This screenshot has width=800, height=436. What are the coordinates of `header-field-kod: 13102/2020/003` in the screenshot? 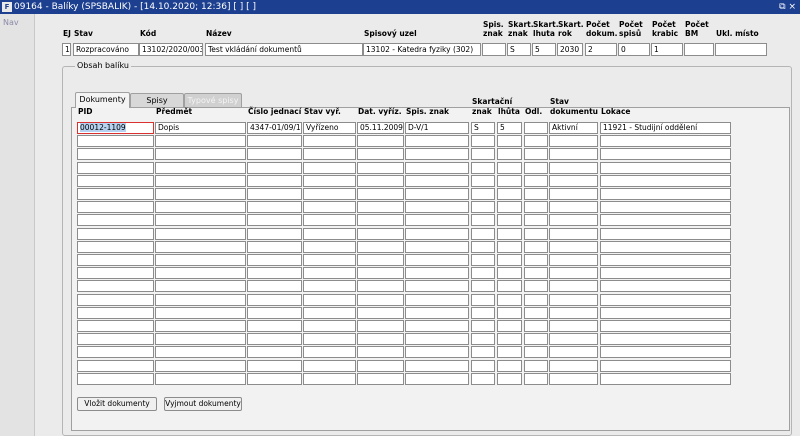 It's located at (171, 49).